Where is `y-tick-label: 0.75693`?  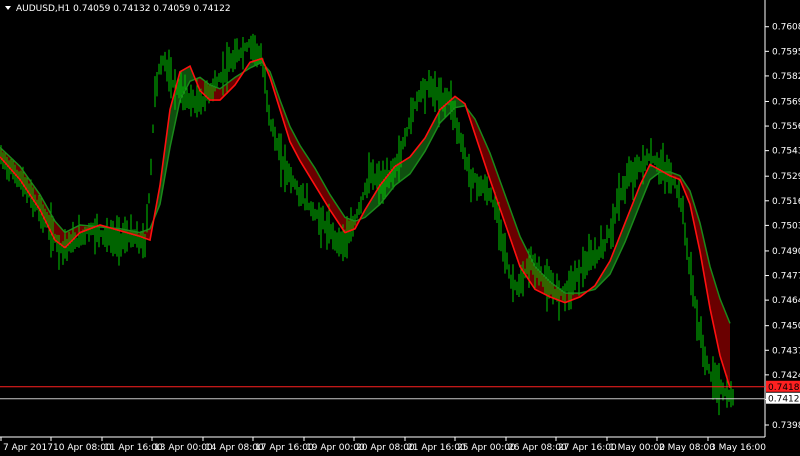 y-tick-label: 0.75693 is located at coordinates (786, 102).